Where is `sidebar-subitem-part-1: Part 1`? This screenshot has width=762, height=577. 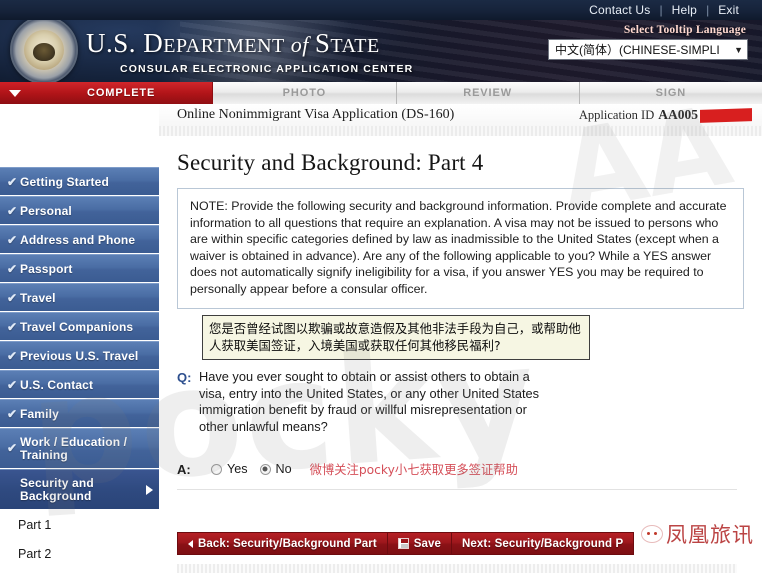
sidebar-subitem-part-1: Part 1 is located at coordinates (79, 524).